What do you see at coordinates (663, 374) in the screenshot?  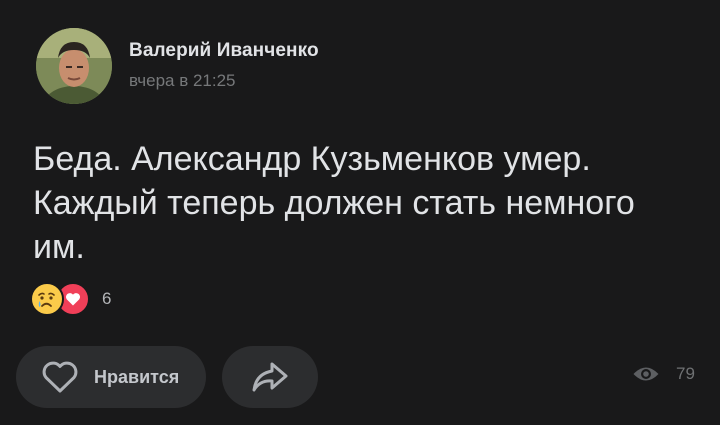 I see `views-counter: 79` at bounding box center [663, 374].